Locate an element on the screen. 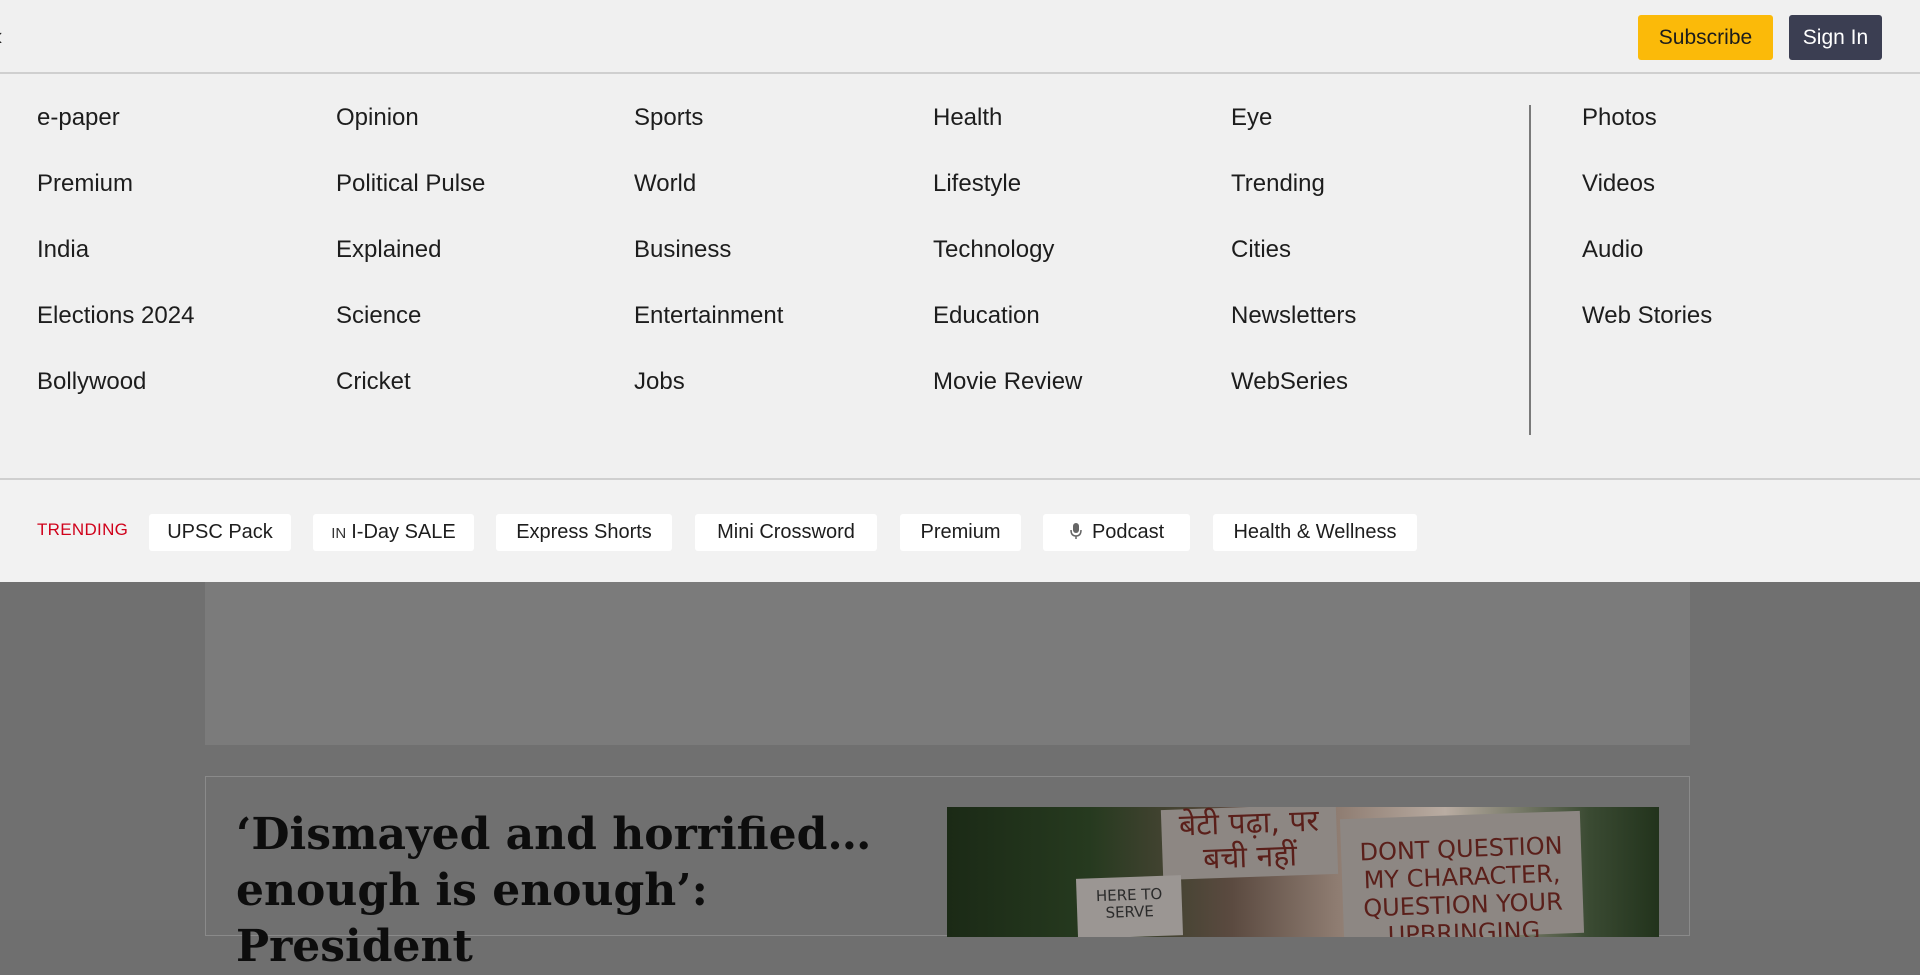 The height and width of the screenshot is (975, 1920). chip-label: Mini Crossword is located at coordinates (786, 532).